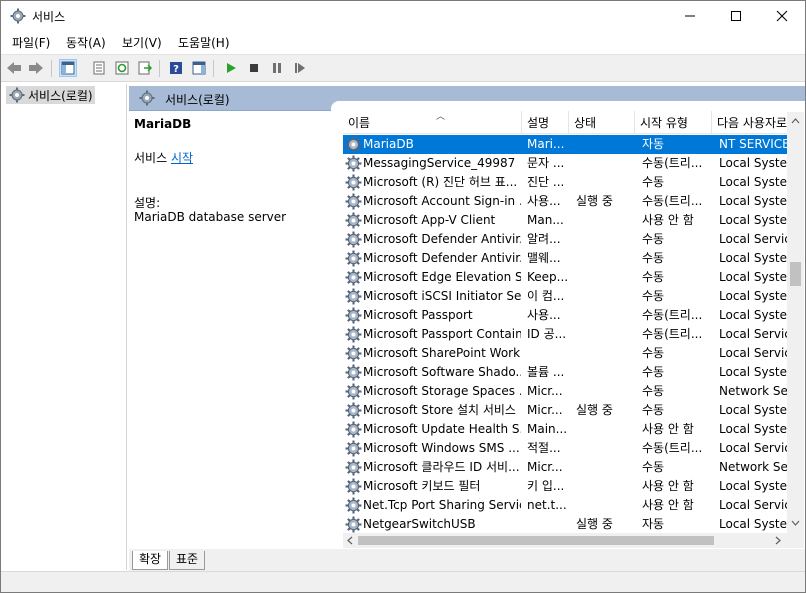 The width and height of the screenshot is (806, 593). What do you see at coordinates (536, 540) in the screenshot?
I see `horizontal-scroll-thumb` at bounding box center [536, 540].